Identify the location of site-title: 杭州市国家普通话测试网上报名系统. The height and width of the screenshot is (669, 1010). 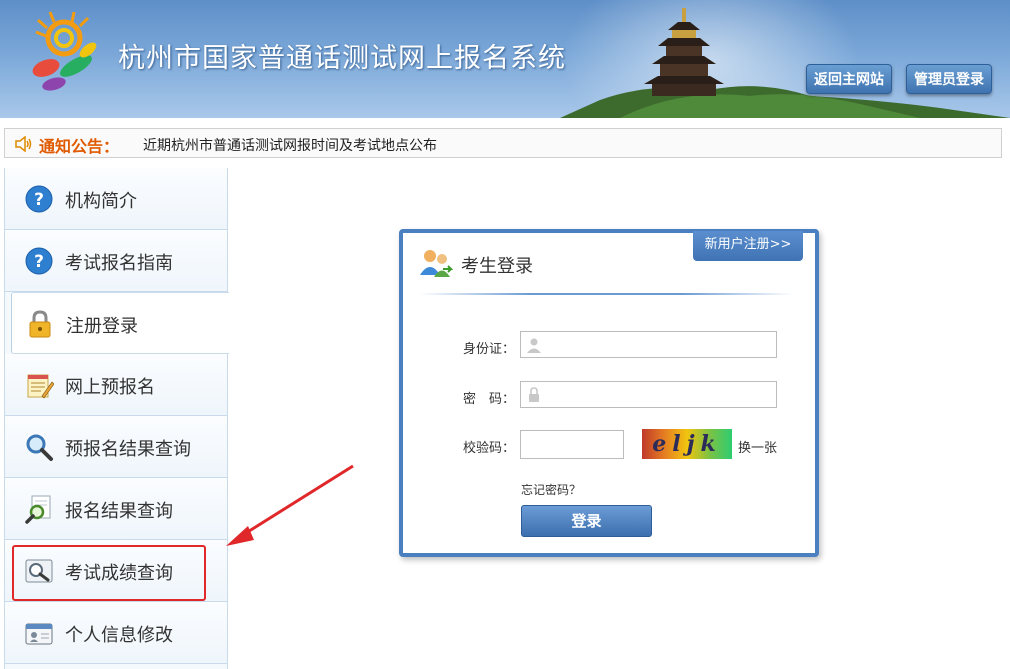
(342, 58).